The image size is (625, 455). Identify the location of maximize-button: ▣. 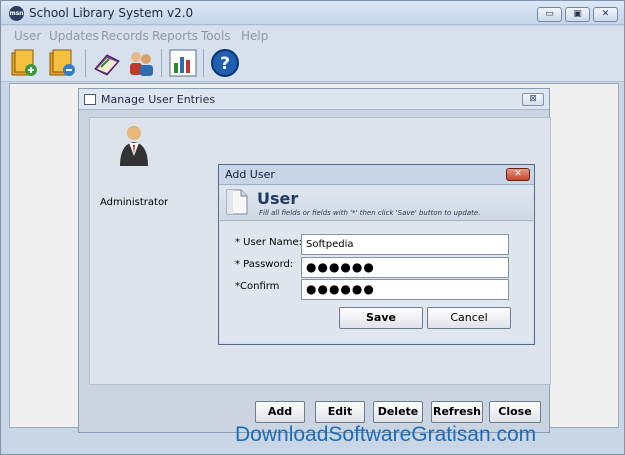
(577, 14).